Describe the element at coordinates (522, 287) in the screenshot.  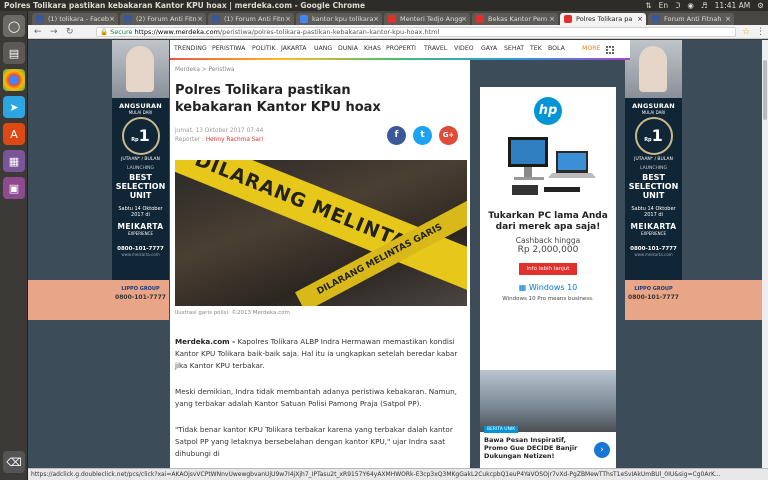
I see `windows-icon: ▦` at that location.